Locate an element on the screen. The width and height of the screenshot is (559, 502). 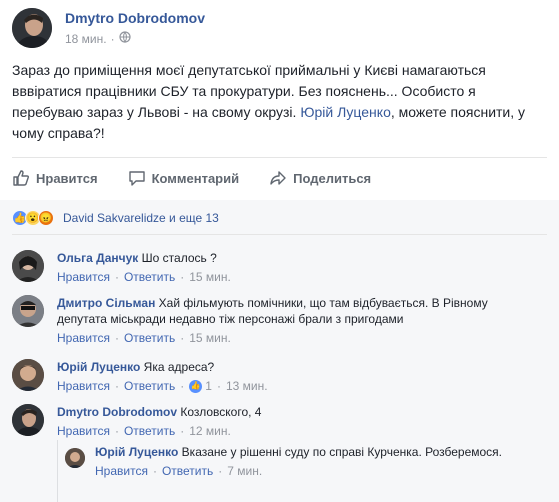
post-actions-bar: Нравится Комментарий Поделиться is located at coordinates (279, 178).